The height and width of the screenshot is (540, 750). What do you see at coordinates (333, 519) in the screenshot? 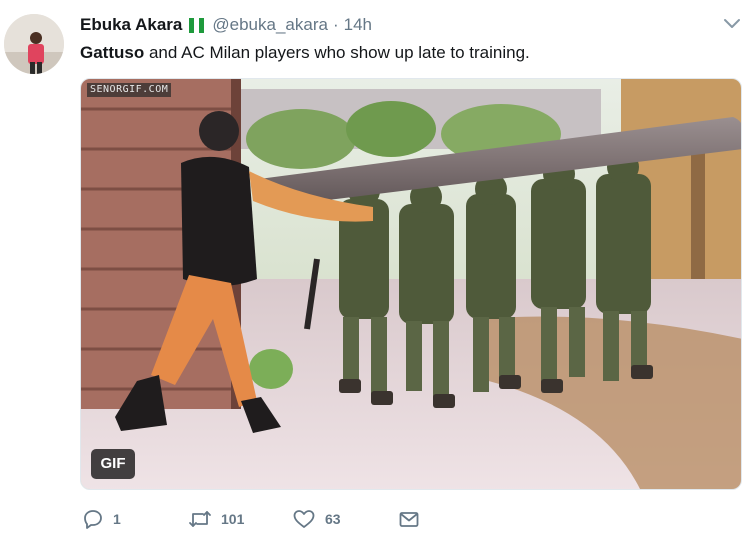
I see `like-count: 63` at bounding box center [333, 519].